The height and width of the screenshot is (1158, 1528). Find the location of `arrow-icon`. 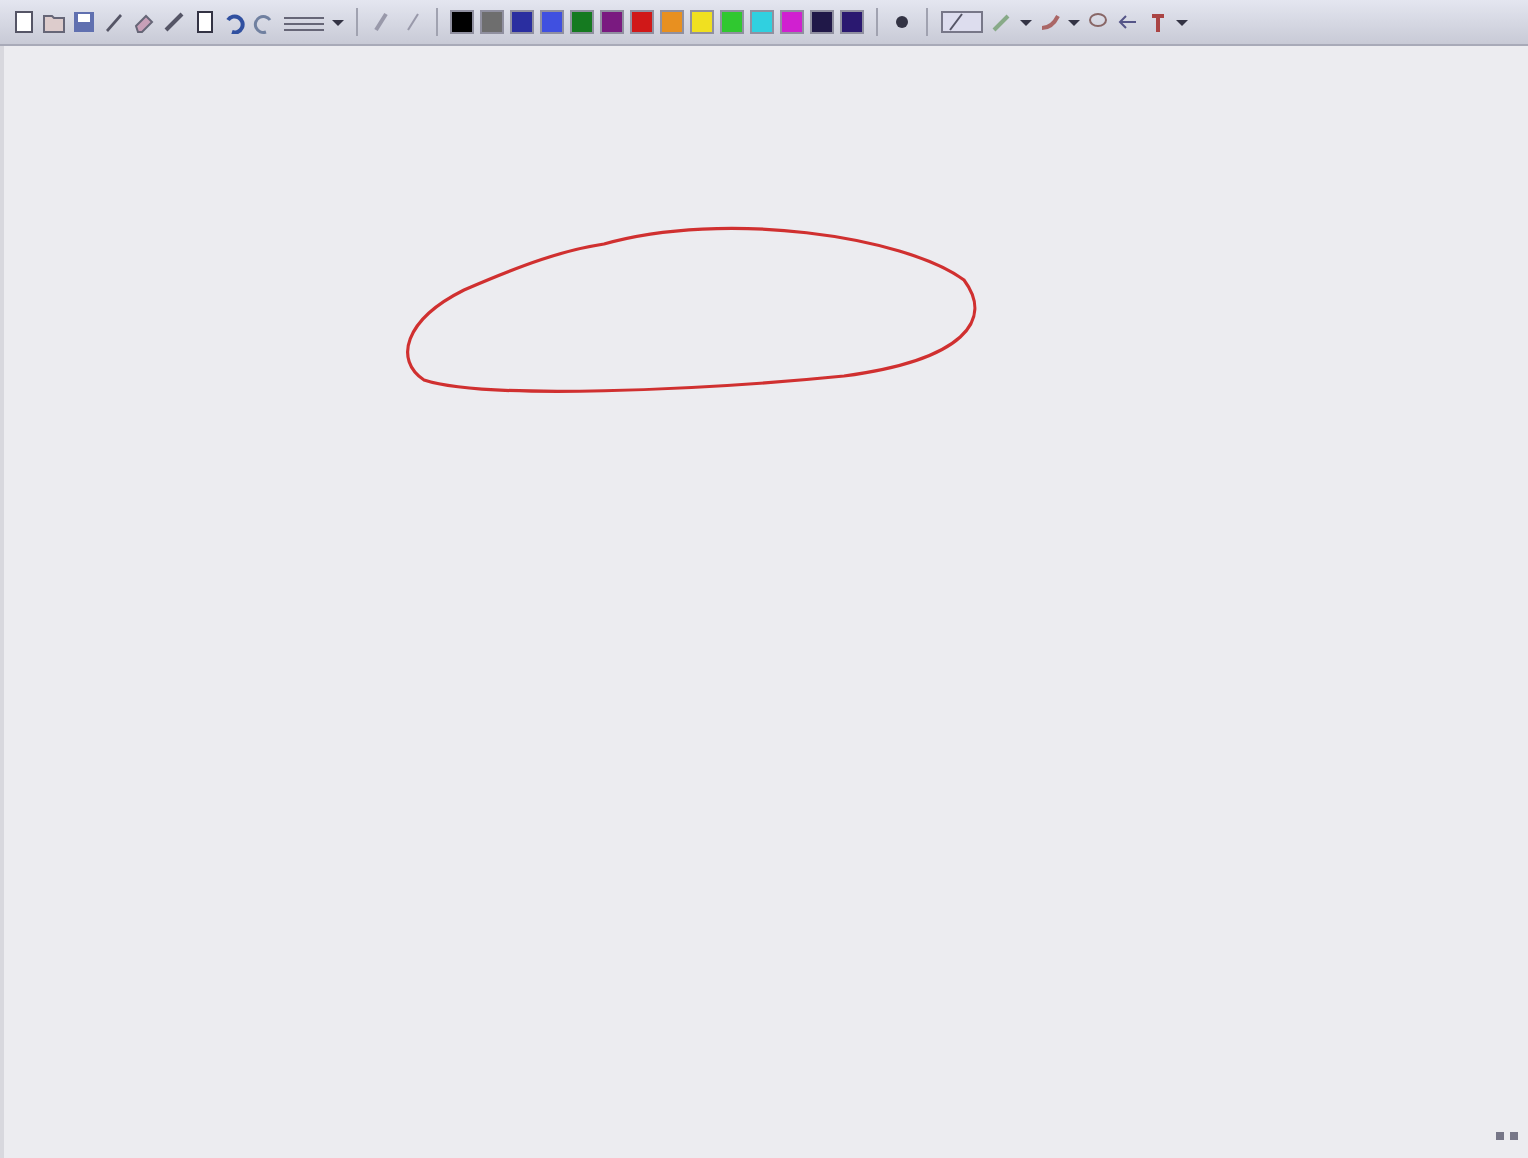

arrow-icon is located at coordinates (1128, 22).